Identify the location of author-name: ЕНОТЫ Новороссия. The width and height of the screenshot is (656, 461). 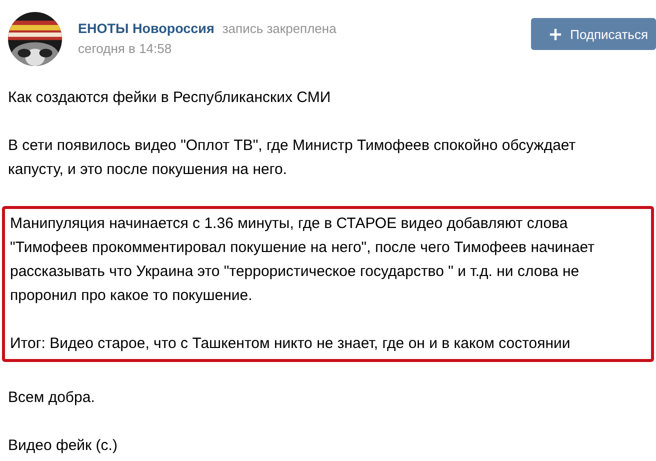
(146, 28).